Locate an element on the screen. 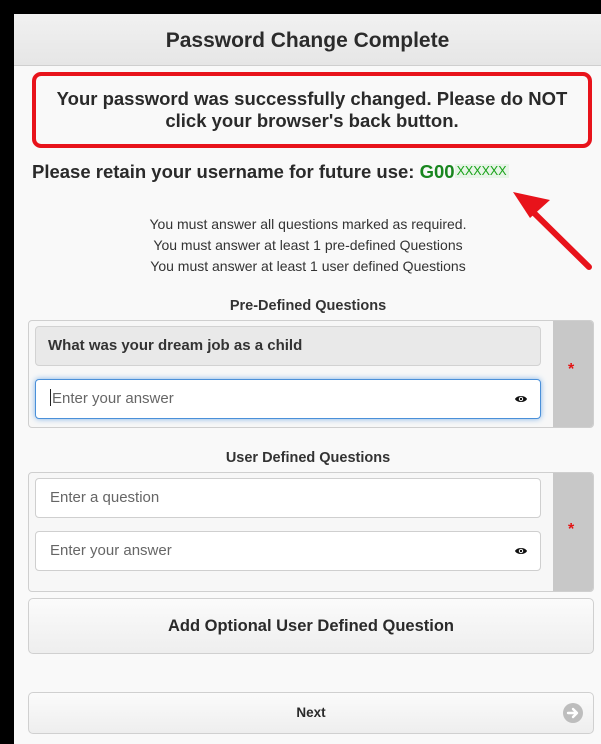 This screenshot has height=744, width=601. arrow-right-circle-icon is located at coordinates (573, 713).